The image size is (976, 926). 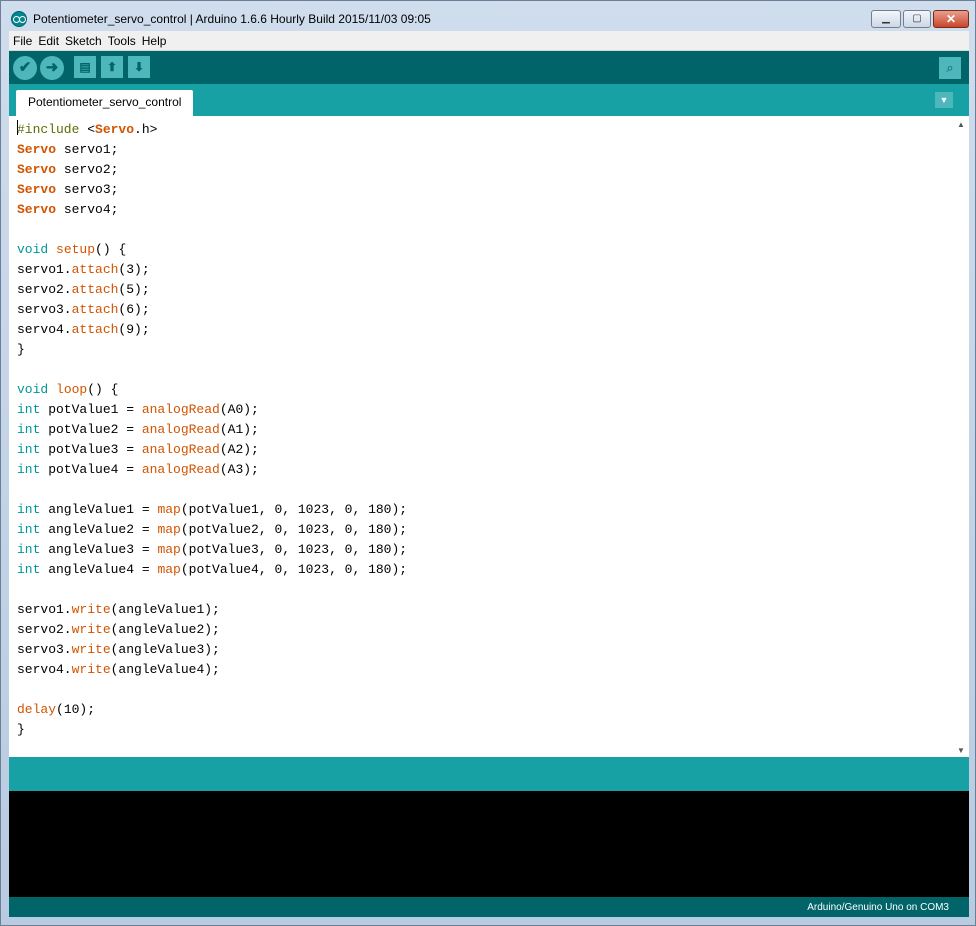 I want to click on arrow-right-icon: ➜, so click(x=52, y=67).